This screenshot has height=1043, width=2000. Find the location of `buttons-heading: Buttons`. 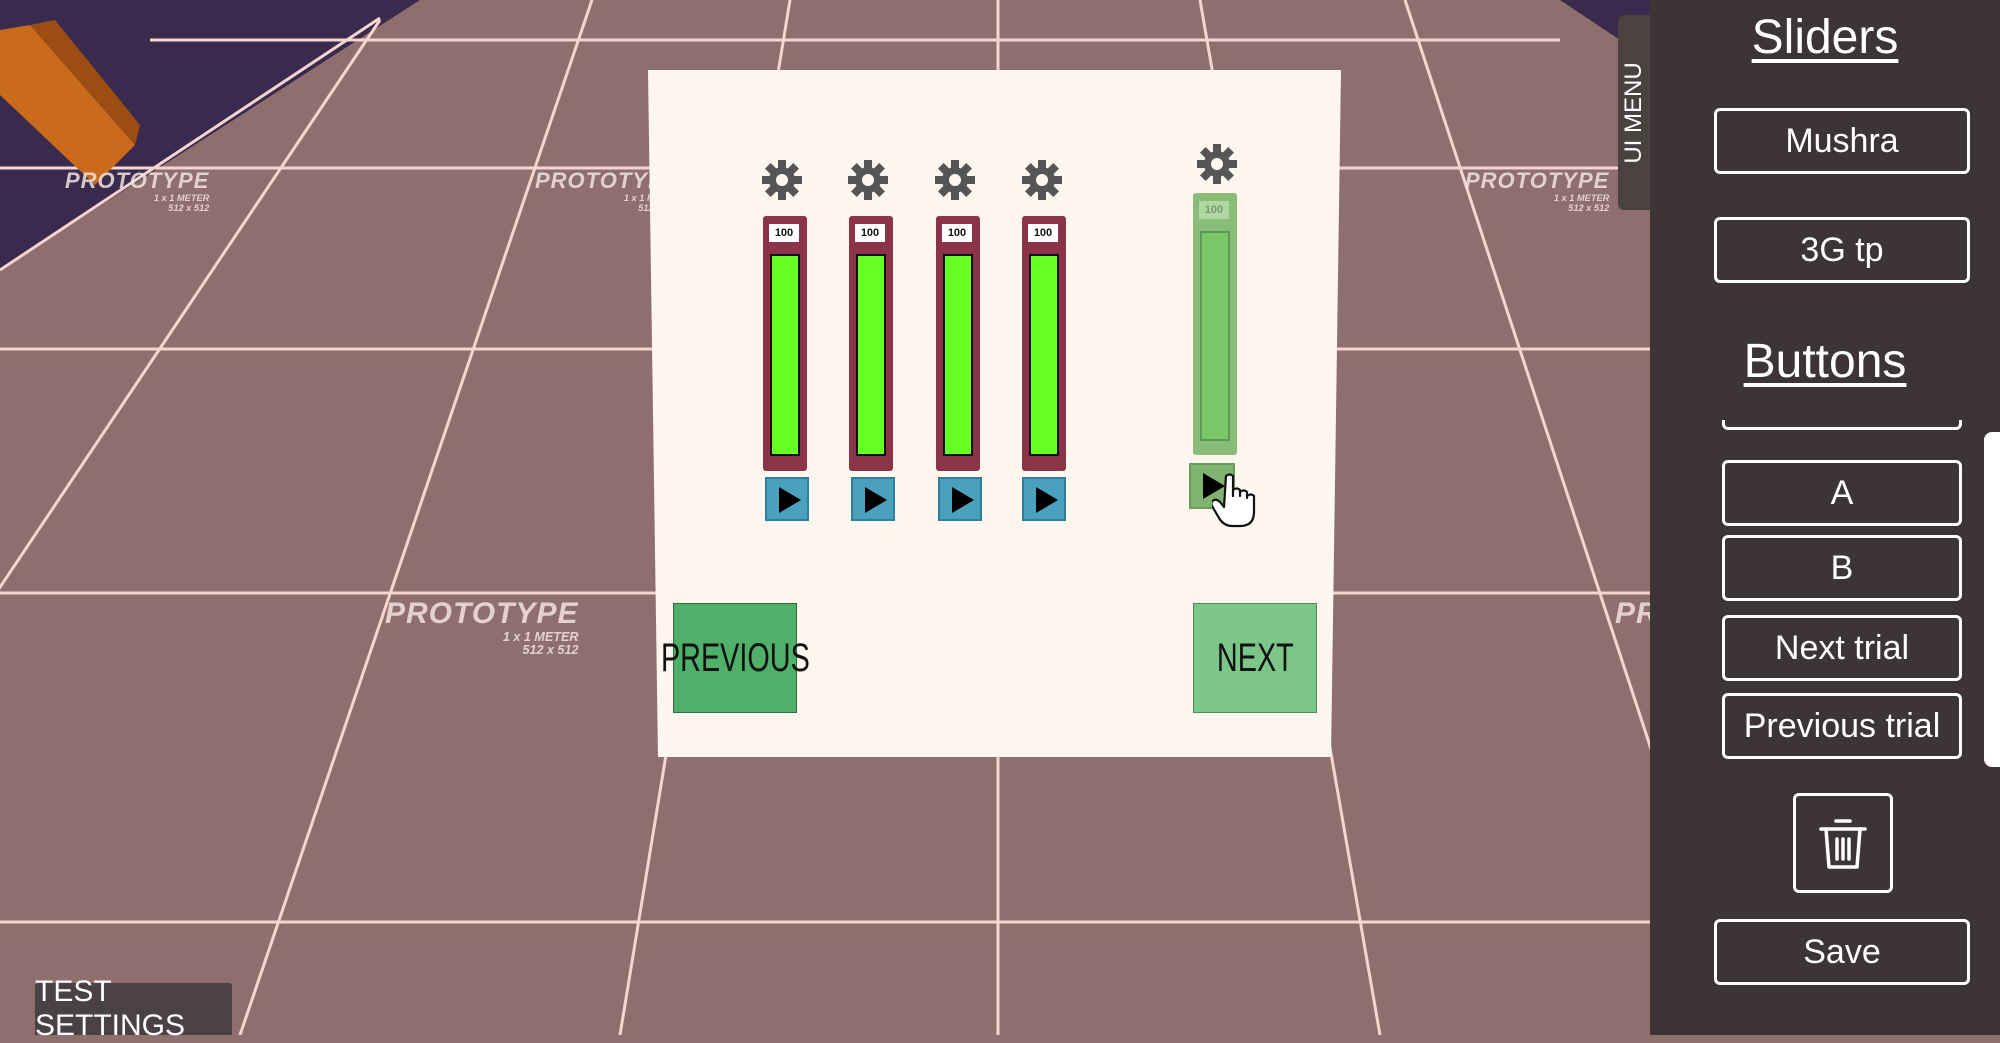

buttons-heading: Buttons is located at coordinates (1825, 361).